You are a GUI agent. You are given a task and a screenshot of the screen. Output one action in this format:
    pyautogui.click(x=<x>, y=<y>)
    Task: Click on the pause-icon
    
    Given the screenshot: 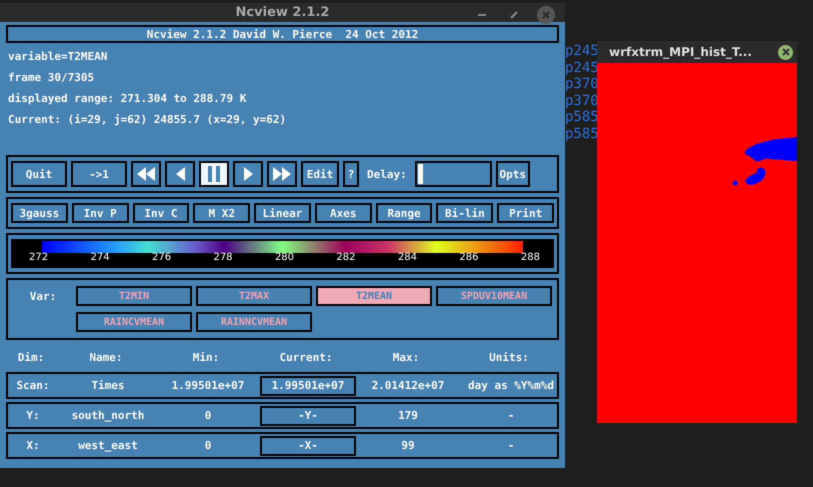 What is the action you would take?
    pyautogui.click(x=214, y=174)
    